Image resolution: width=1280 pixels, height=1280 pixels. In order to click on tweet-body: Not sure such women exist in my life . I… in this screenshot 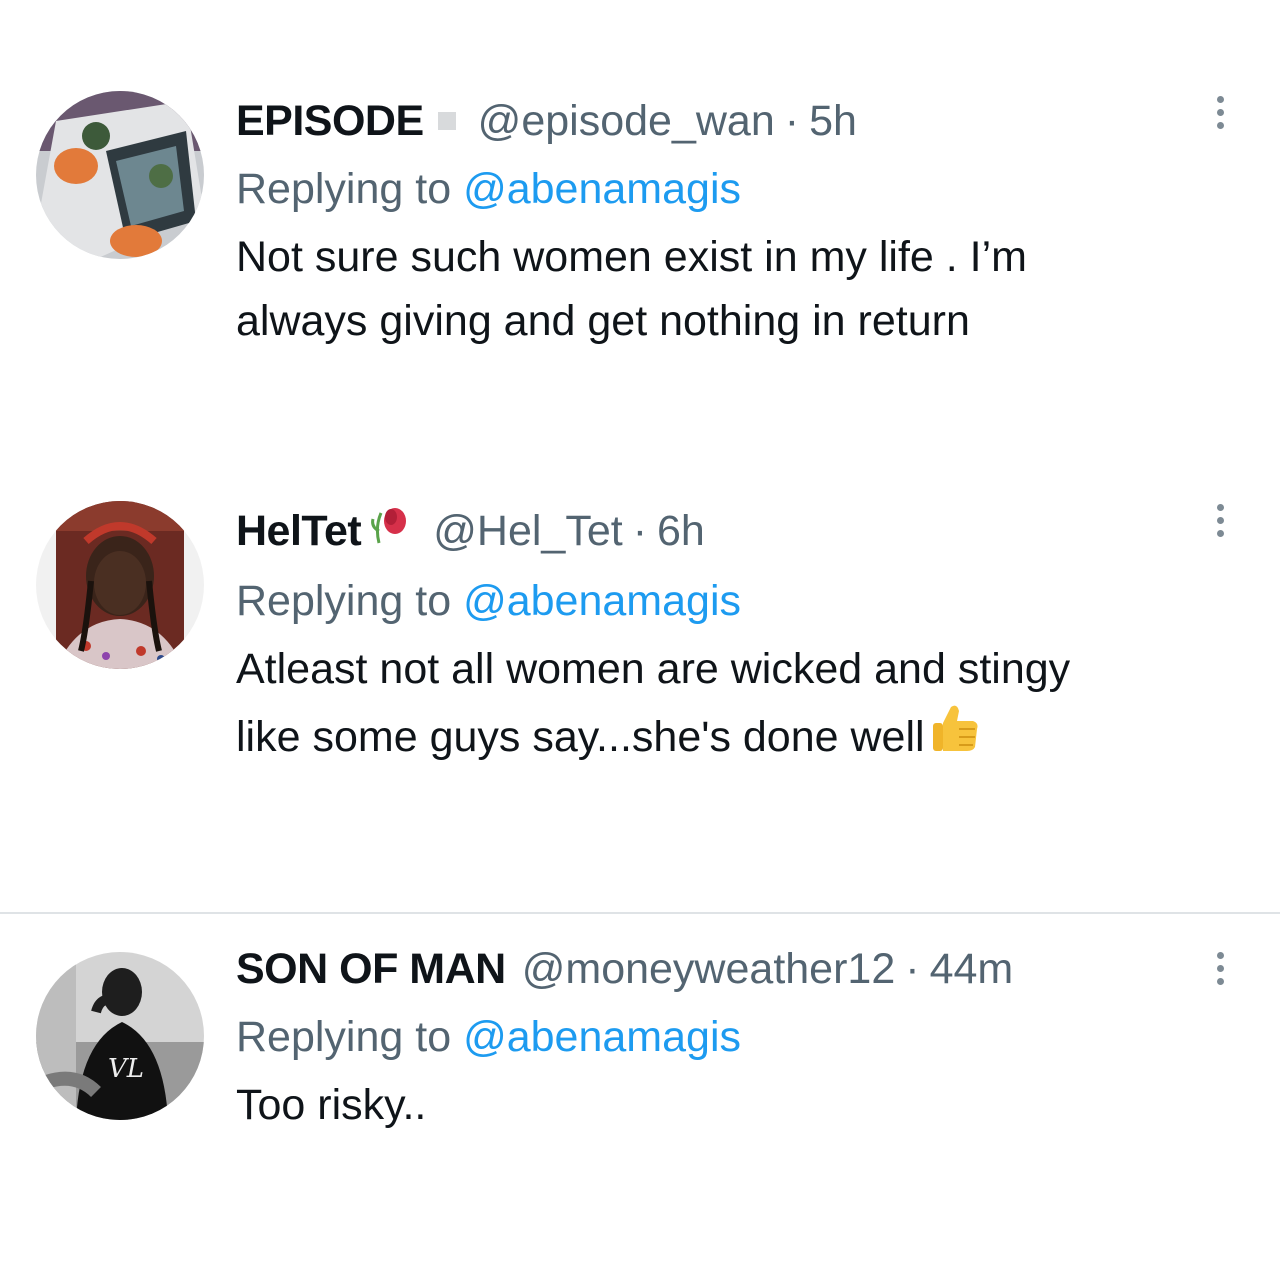, I will do `click(736, 289)`.